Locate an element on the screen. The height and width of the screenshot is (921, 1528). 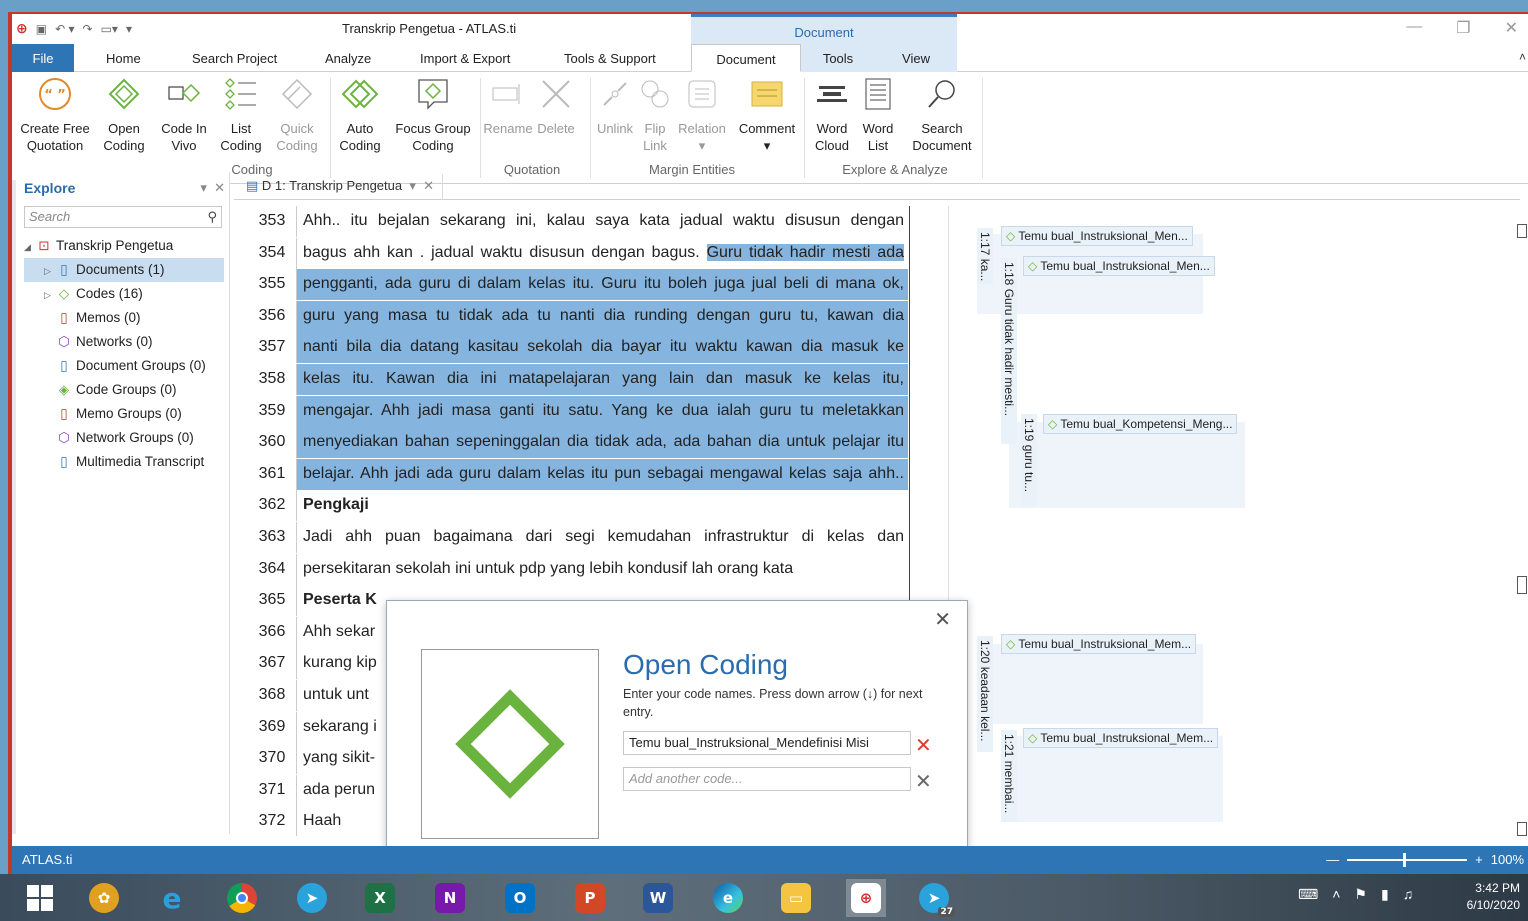
search-document-button: Search Document is located at coordinates (942, 114).